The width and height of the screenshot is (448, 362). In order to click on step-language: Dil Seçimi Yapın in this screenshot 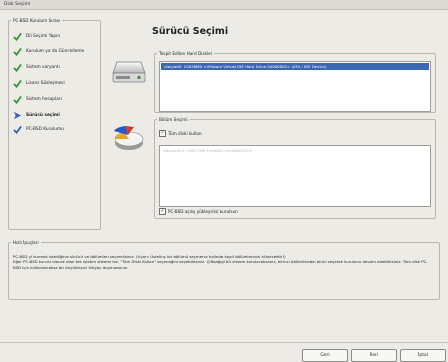, I will do `click(55, 36)`.